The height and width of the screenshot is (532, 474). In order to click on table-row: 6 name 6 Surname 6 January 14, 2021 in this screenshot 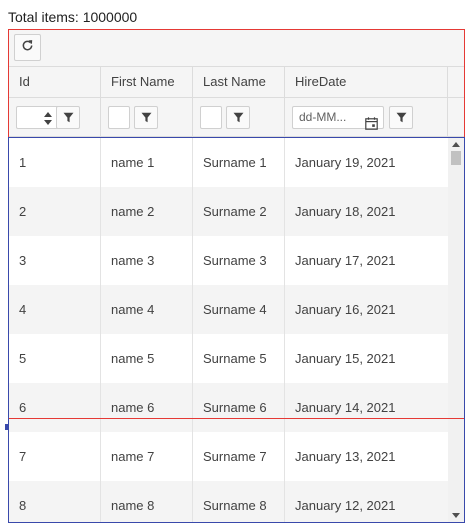, I will do `click(228, 407)`.